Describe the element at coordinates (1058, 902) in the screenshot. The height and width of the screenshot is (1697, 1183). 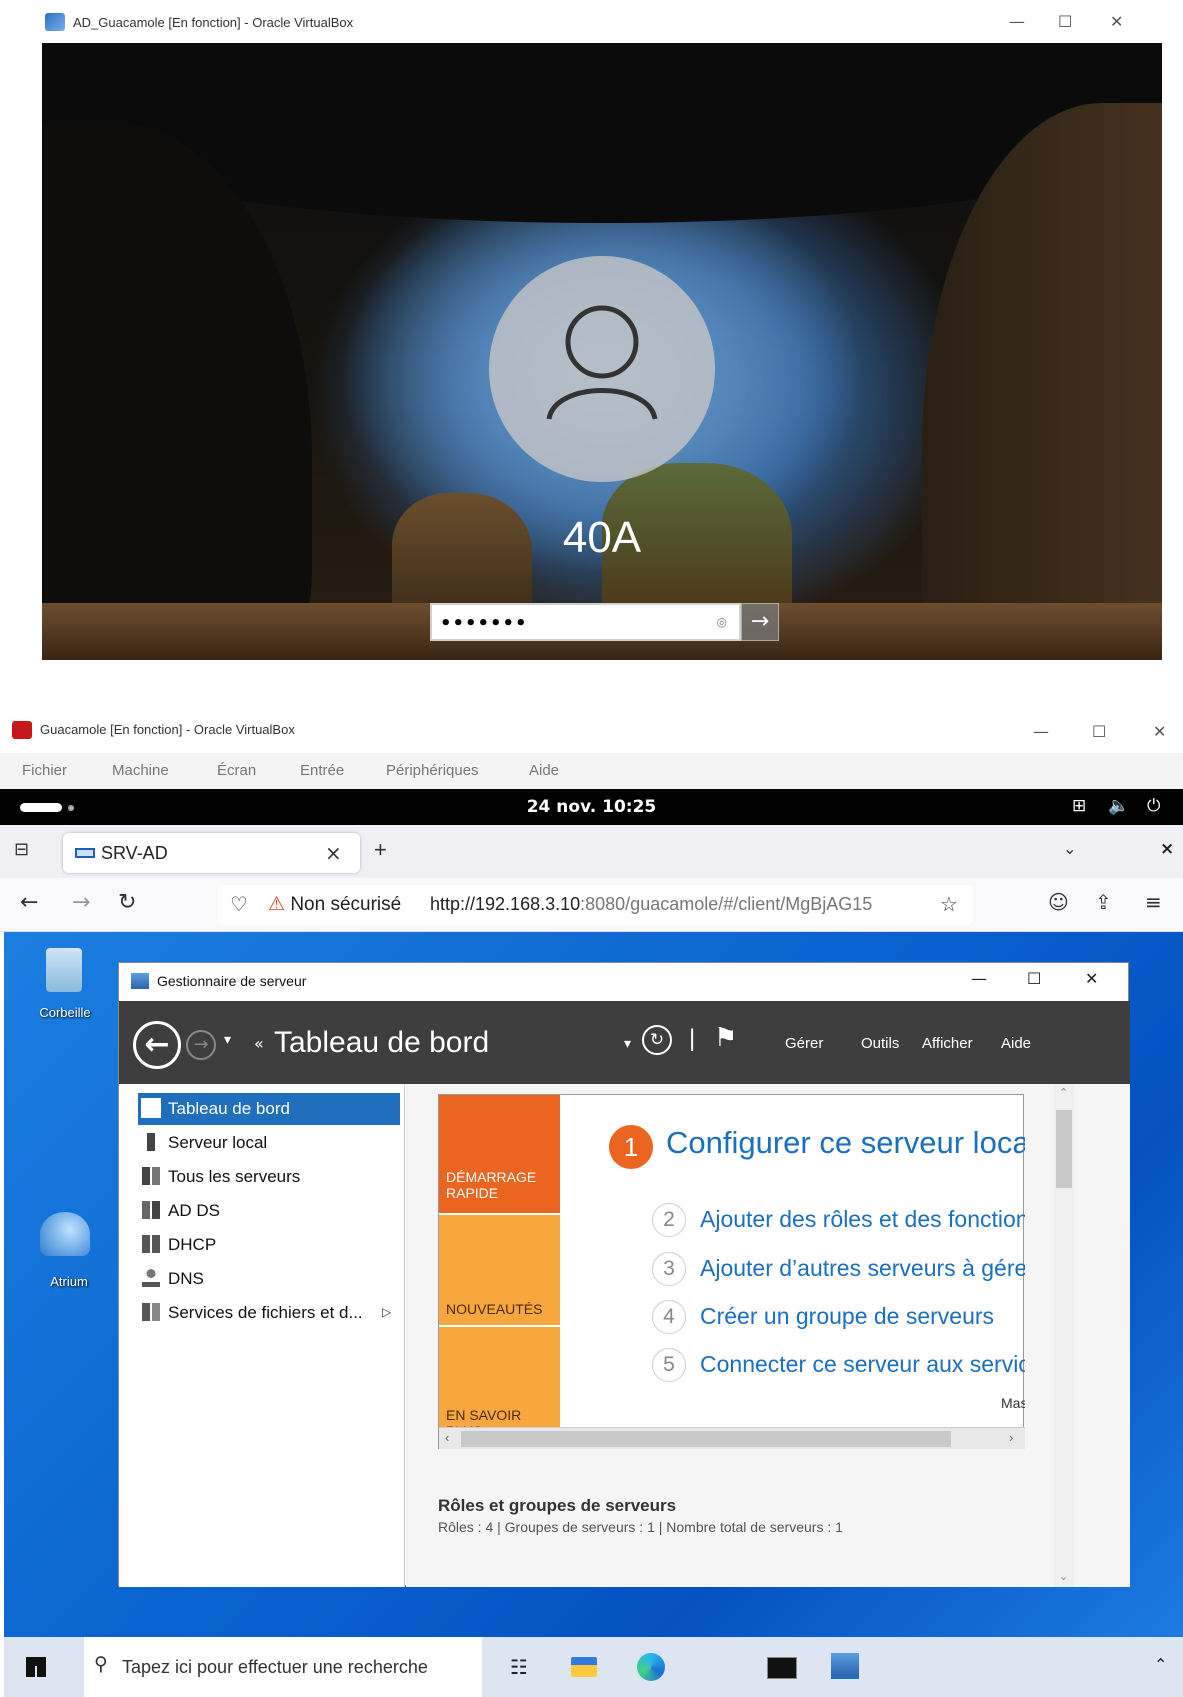
I see `account-icon: ☺` at that location.